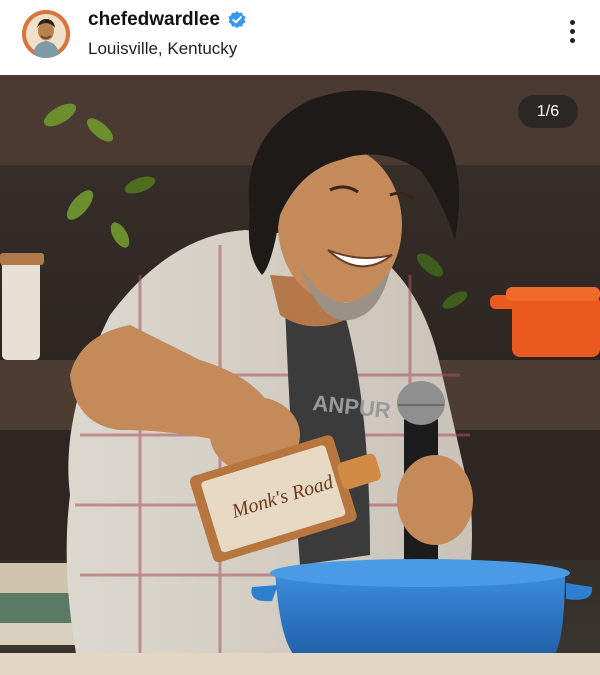 Image resolution: width=600 pixels, height=675 pixels. I want to click on username-row: chefedwardlee, so click(167, 20).